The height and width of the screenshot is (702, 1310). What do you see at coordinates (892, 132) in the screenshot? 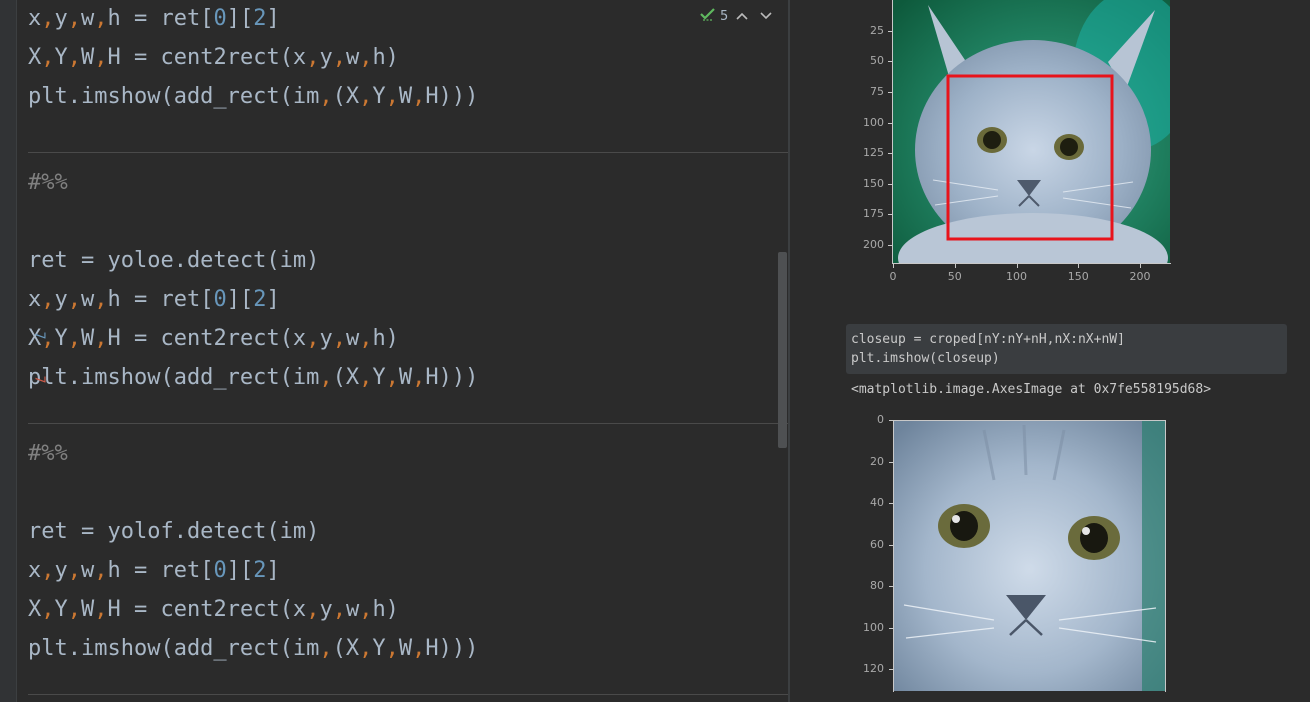
I see `plot1-y-axis` at bounding box center [892, 132].